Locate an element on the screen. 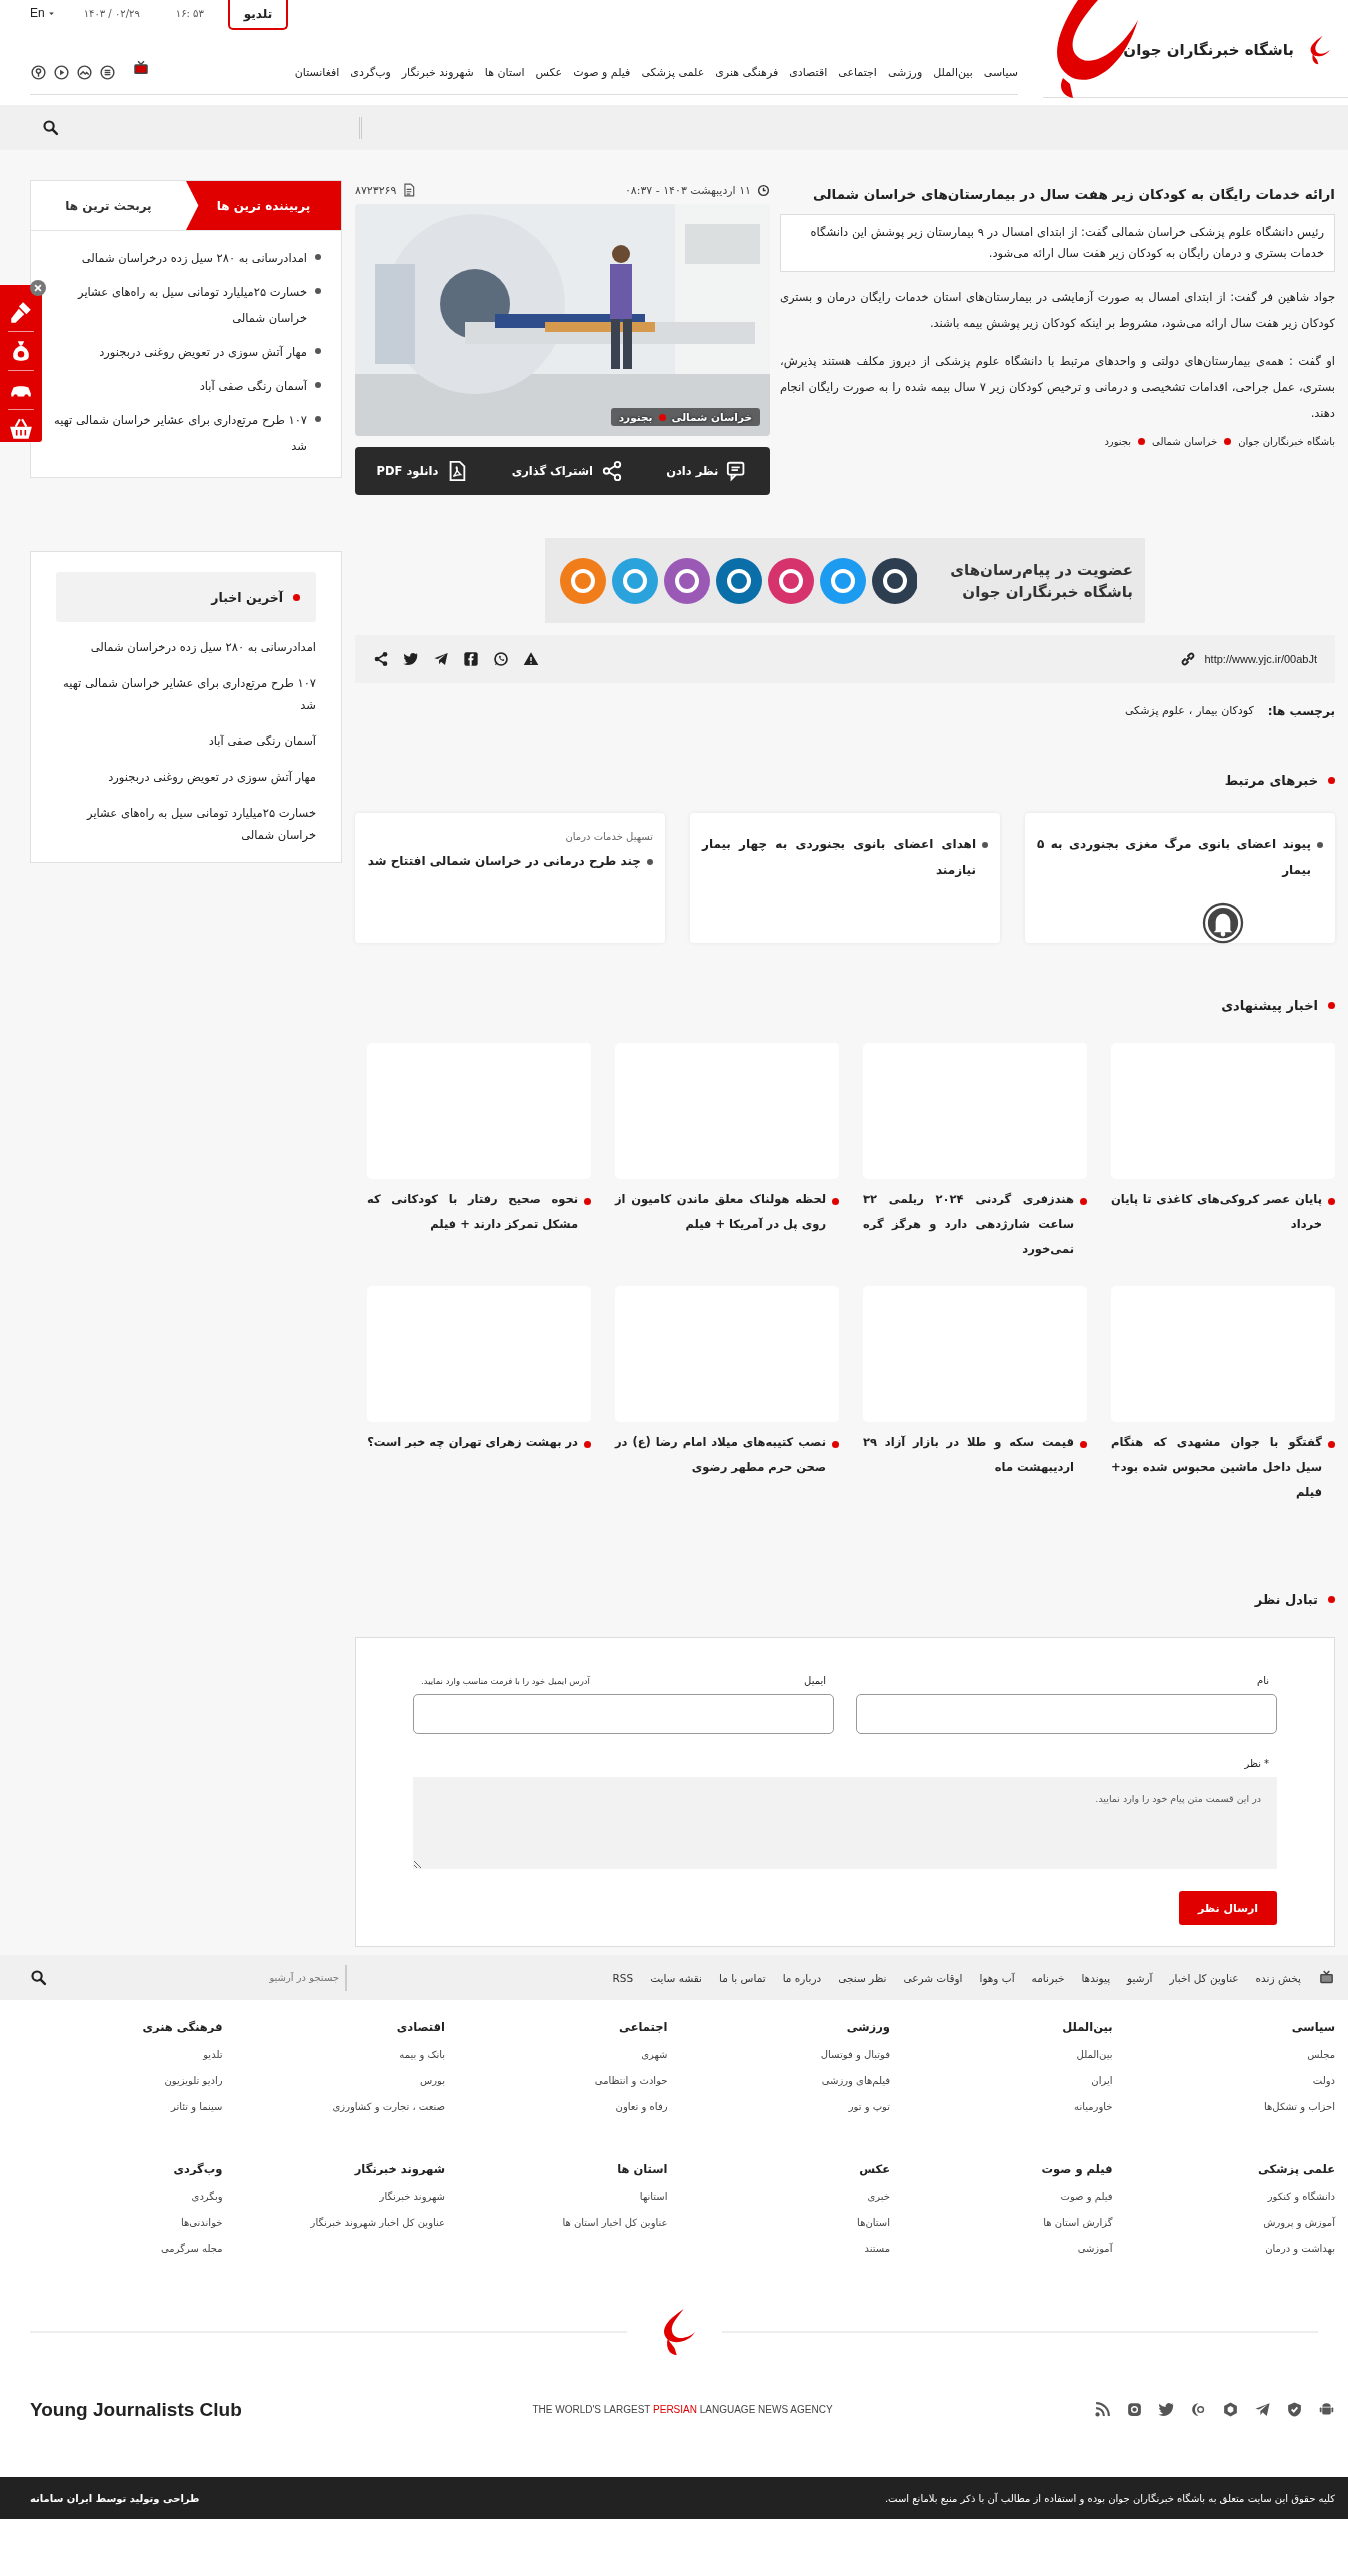 The height and width of the screenshot is (2552, 1348). chat-icon is located at coordinates (1198, 2409).